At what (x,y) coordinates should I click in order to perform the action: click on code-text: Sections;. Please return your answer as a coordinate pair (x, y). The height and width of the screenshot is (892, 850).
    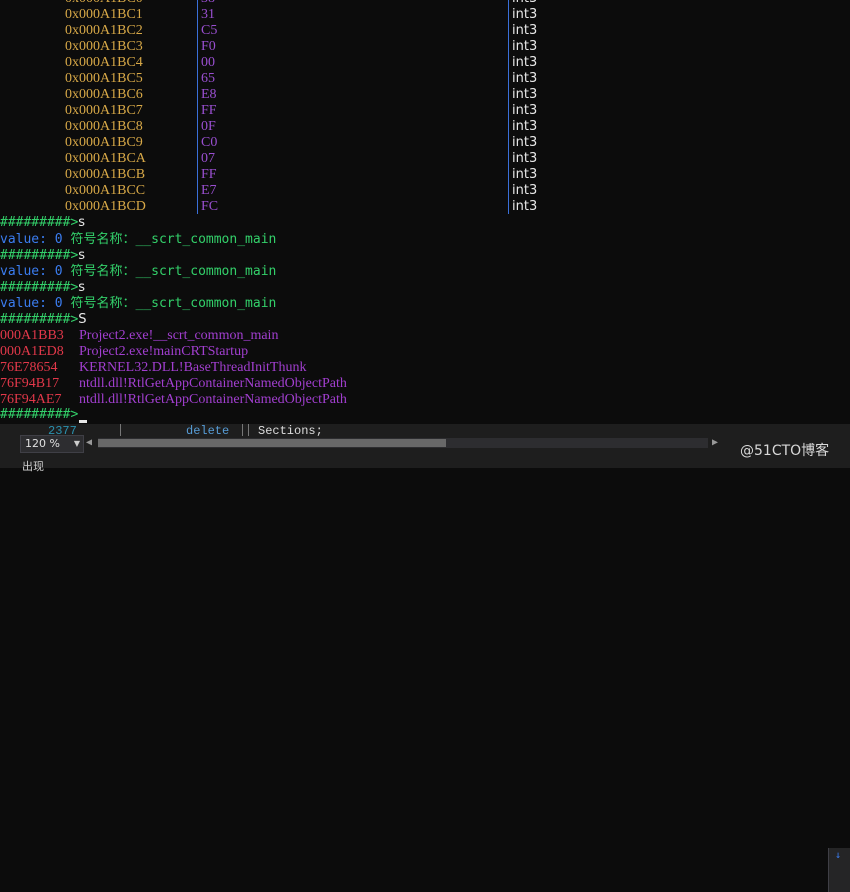
    Looking at the image, I should click on (290, 431).